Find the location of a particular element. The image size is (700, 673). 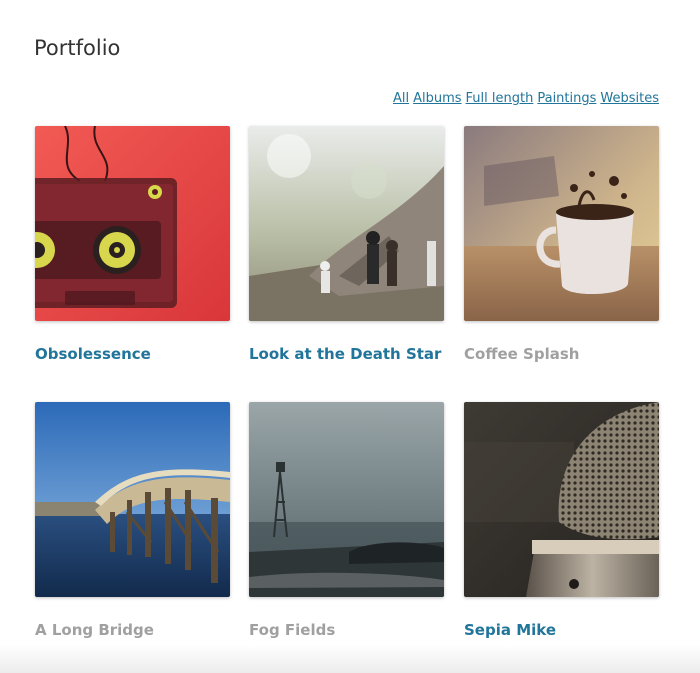

filter-all: All is located at coordinates (401, 98).